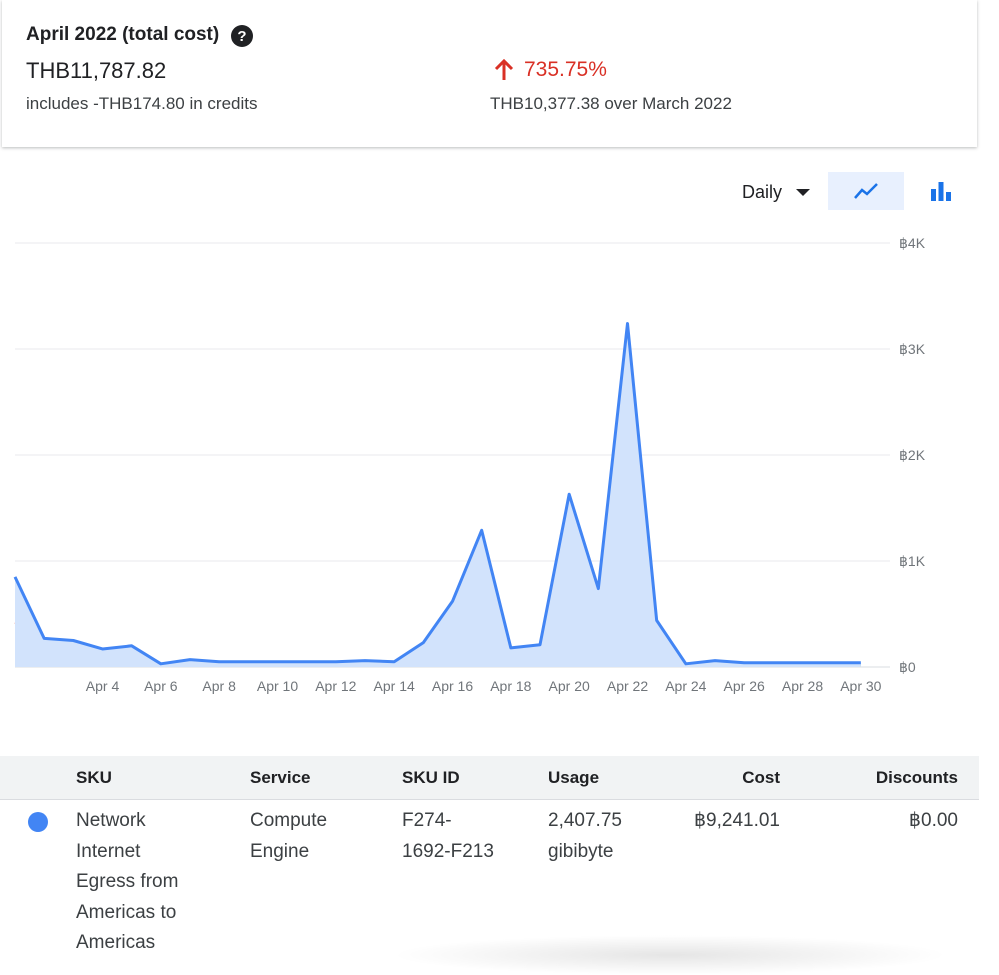 The image size is (999, 975). Describe the element at coordinates (280, 851) in the screenshot. I see `service-line: Engine` at that location.